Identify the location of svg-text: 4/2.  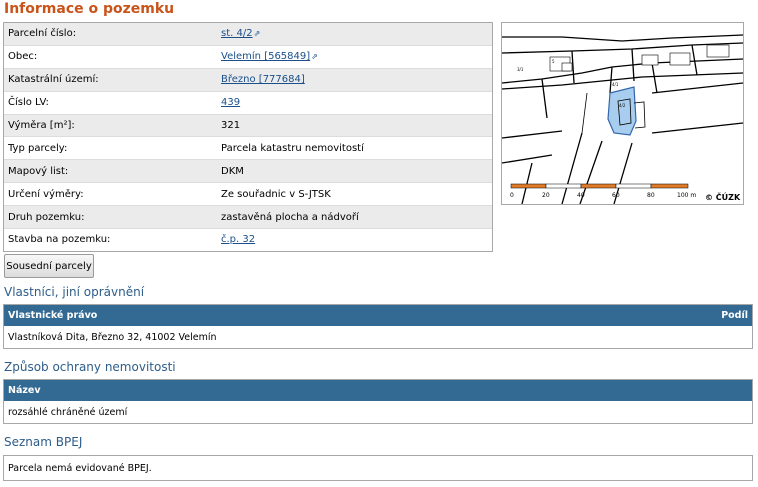
(622, 105).